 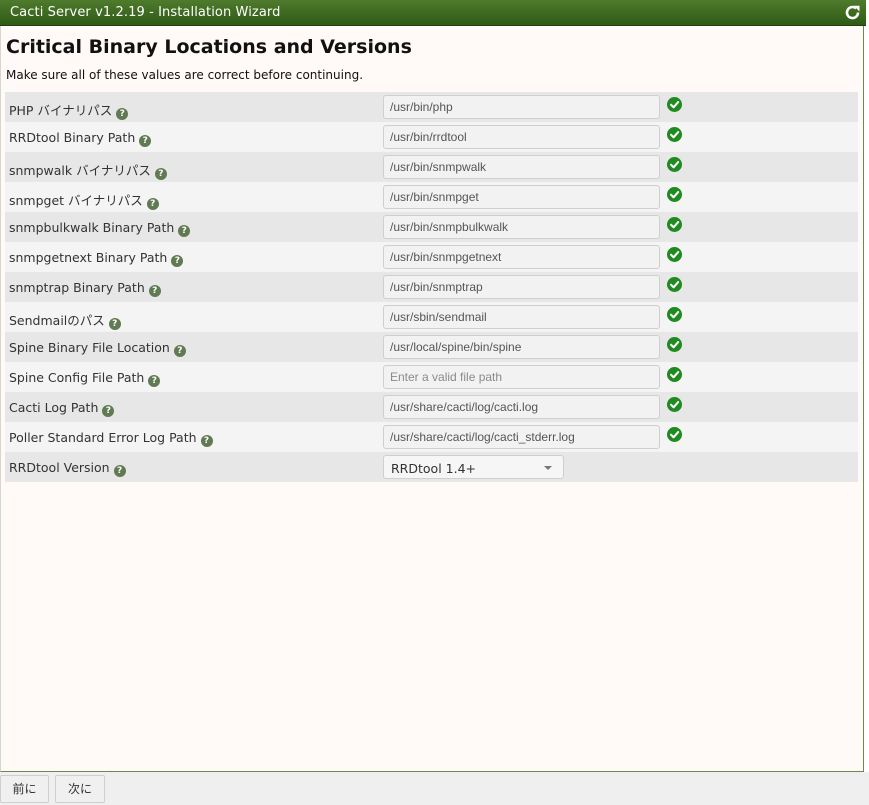 I want to click on setting-label: snmpgetnext Binary Path?, so click(x=96, y=258).